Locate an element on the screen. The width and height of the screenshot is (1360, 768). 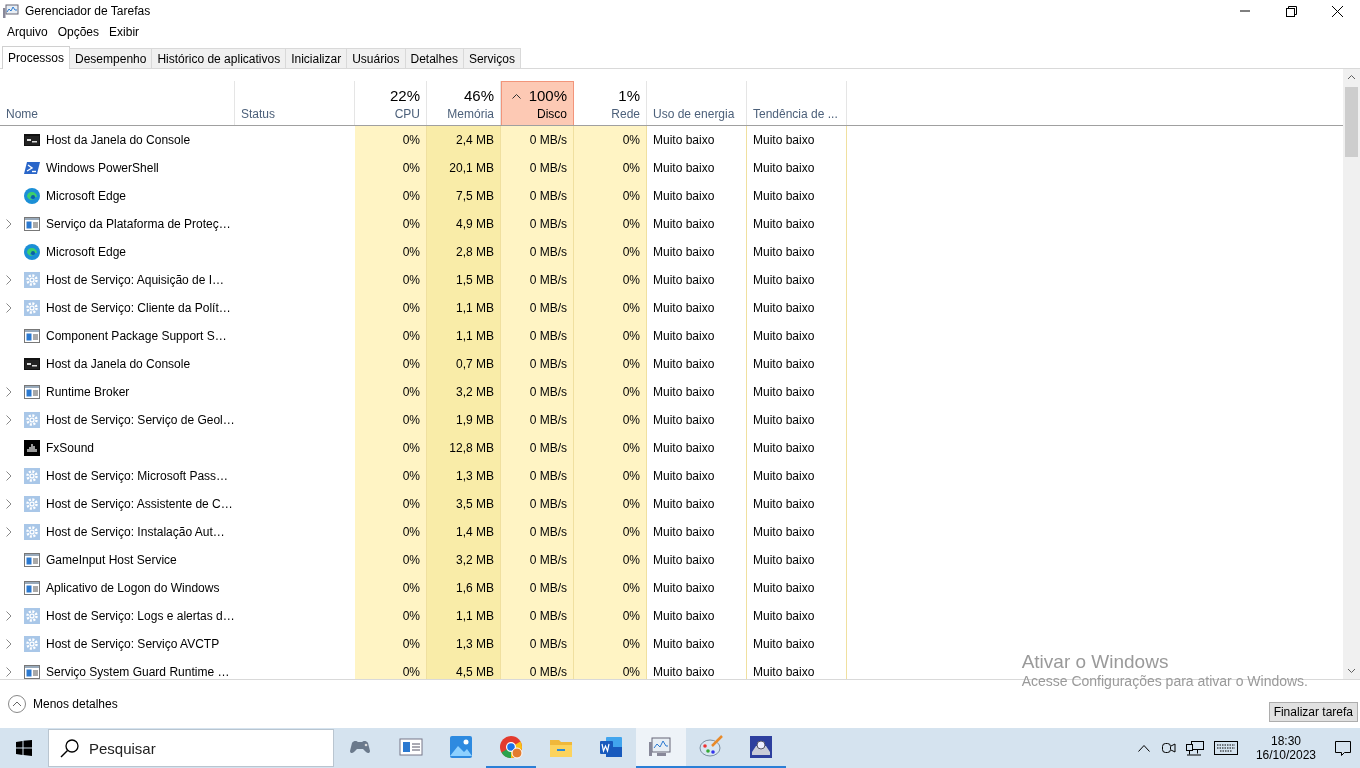
memory-cell: 1,4 MB is located at coordinates (464, 532).